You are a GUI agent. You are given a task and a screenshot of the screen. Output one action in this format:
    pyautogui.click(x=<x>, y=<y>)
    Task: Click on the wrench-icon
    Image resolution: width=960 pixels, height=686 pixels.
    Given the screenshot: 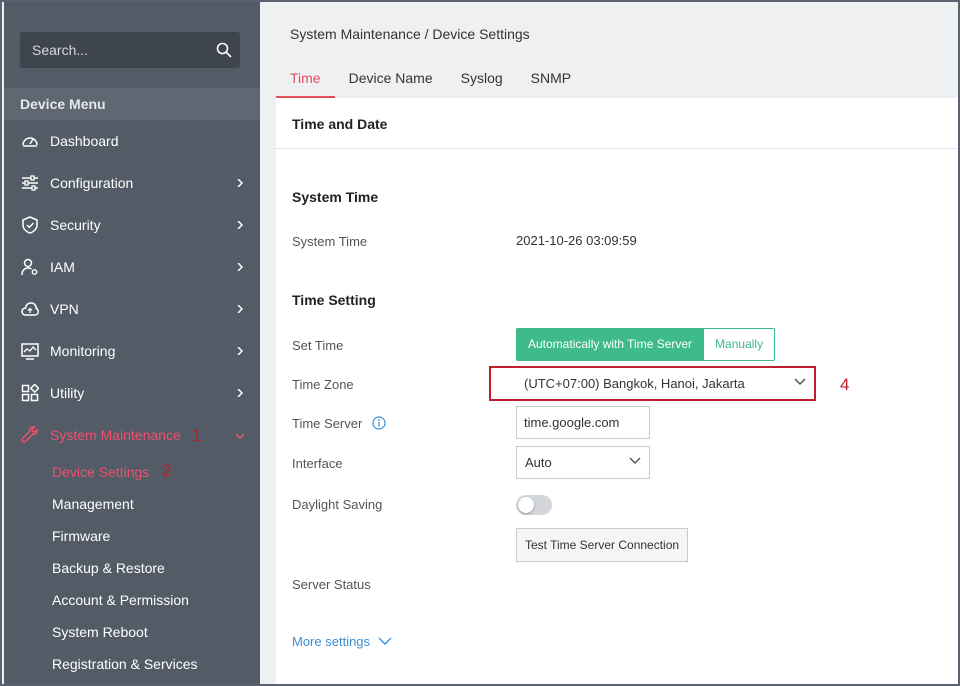 What is the action you would take?
    pyautogui.click(x=30, y=435)
    